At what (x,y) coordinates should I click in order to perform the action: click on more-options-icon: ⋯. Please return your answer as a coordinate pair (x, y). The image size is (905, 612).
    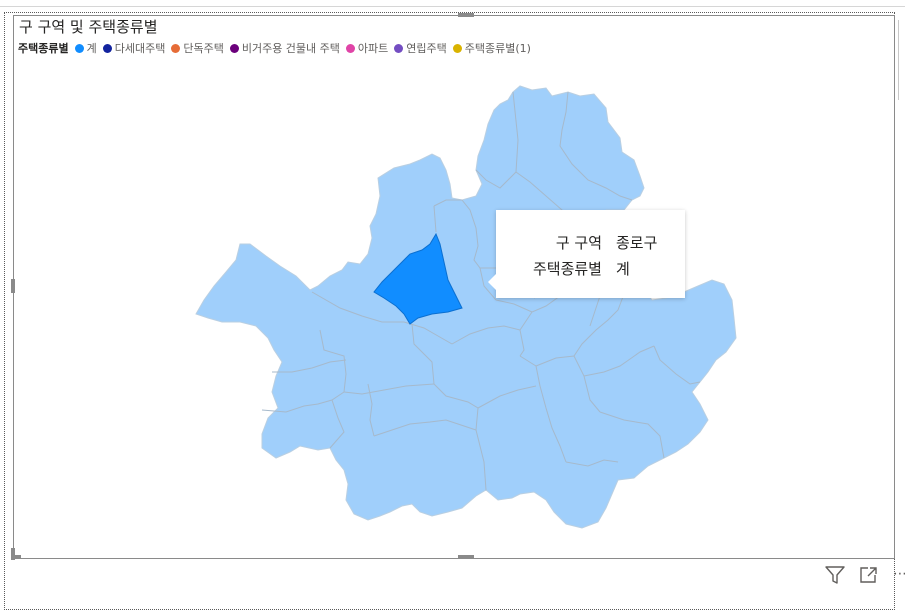
    Looking at the image, I should click on (899, 574).